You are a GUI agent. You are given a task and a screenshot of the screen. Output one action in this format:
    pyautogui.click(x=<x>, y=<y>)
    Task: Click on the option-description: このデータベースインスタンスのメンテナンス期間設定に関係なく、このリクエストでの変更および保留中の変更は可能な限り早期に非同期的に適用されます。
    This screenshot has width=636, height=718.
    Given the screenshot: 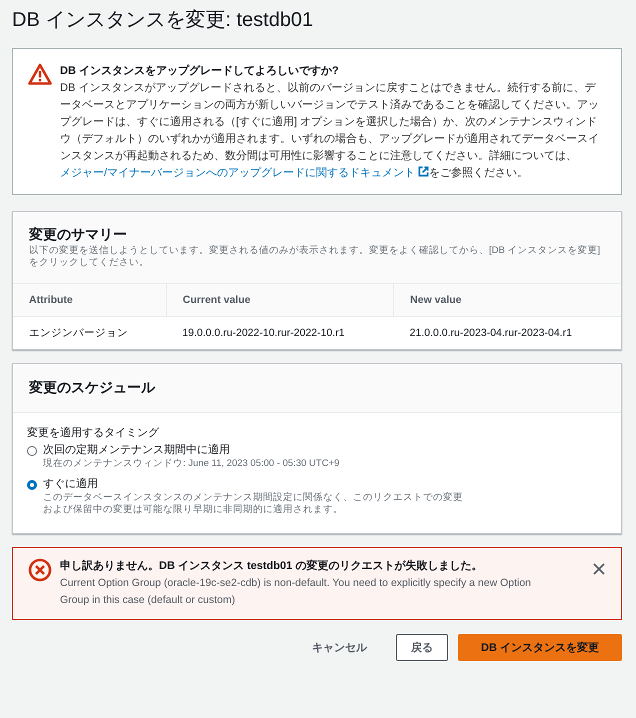 What is the action you would take?
    pyautogui.click(x=253, y=504)
    